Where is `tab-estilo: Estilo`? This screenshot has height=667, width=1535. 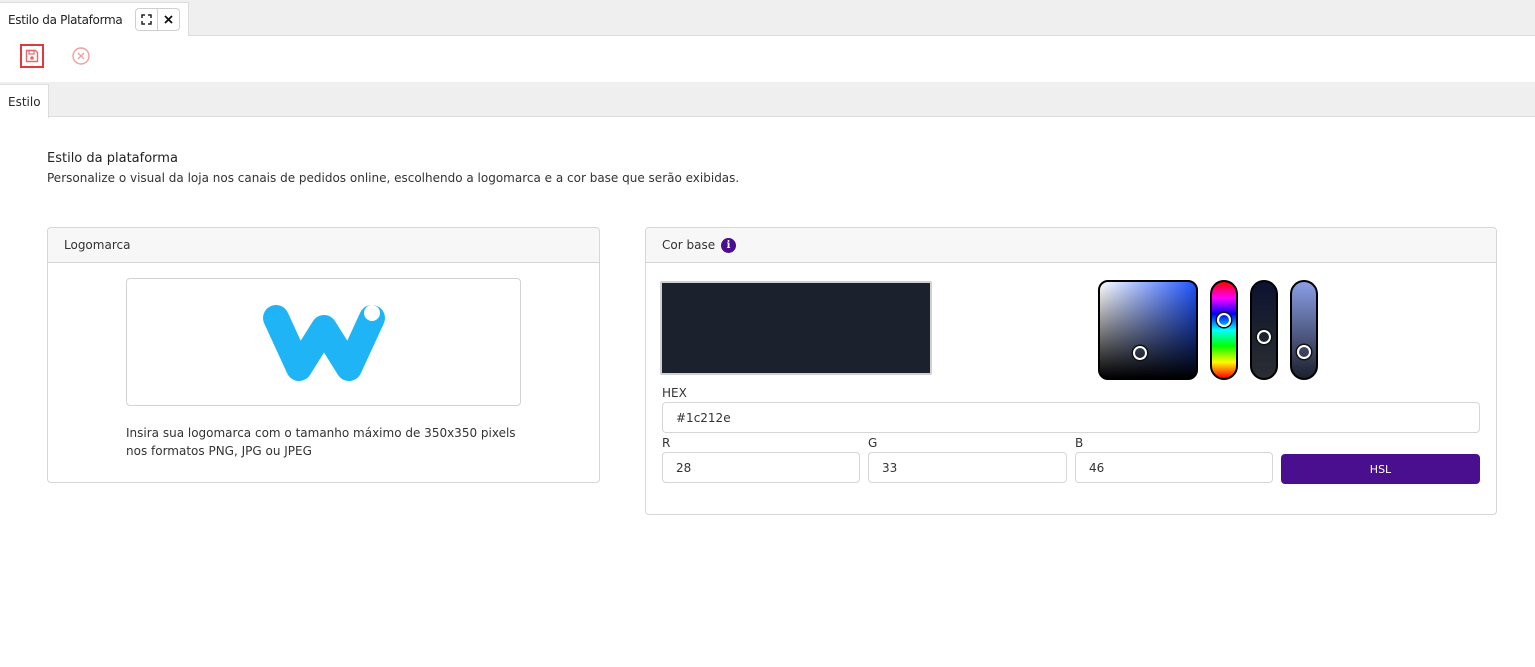
tab-estilo: Estilo is located at coordinates (24, 101).